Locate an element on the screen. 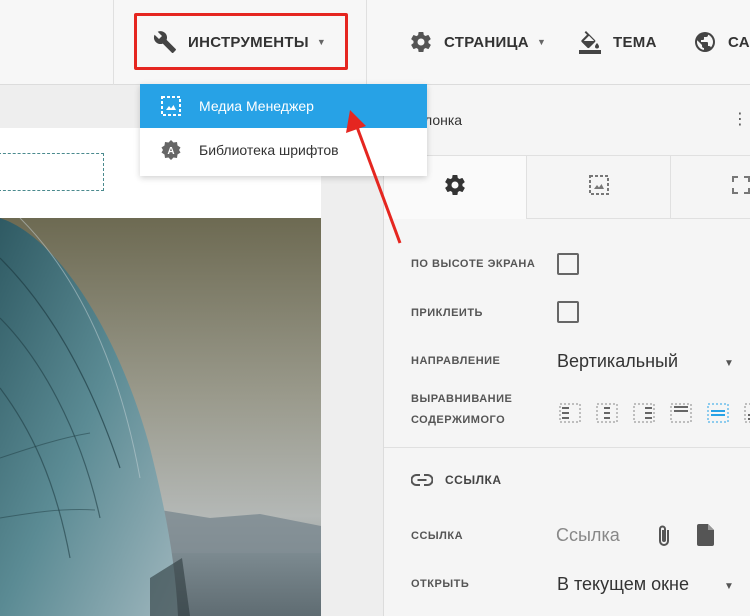 This screenshot has width=750, height=616. direction-value: Вертикальный is located at coordinates (618, 361).